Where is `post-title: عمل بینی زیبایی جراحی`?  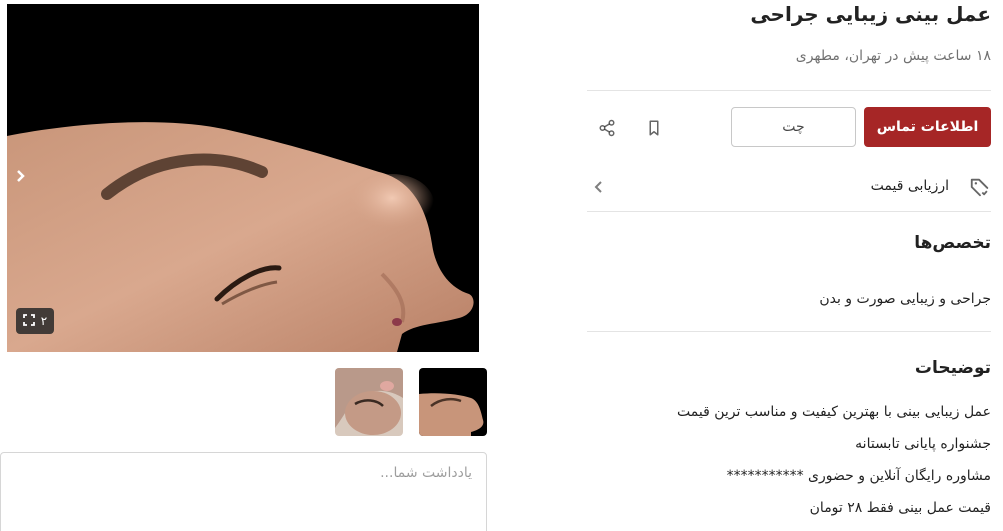
post-title: عمل بینی زیبایی جراحی is located at coordinates (870, 14).